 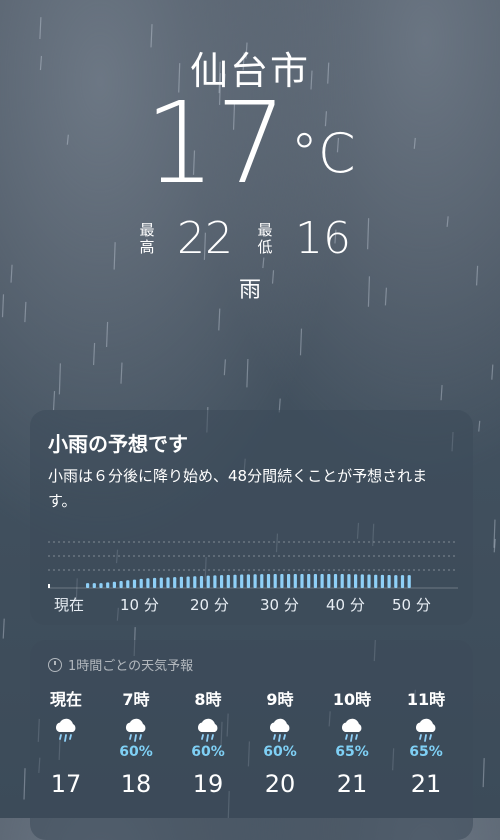 What do you see at coordinates (323, 238) in the screenshot?
I see `low-value: 16` at bounding box center [323, 238].